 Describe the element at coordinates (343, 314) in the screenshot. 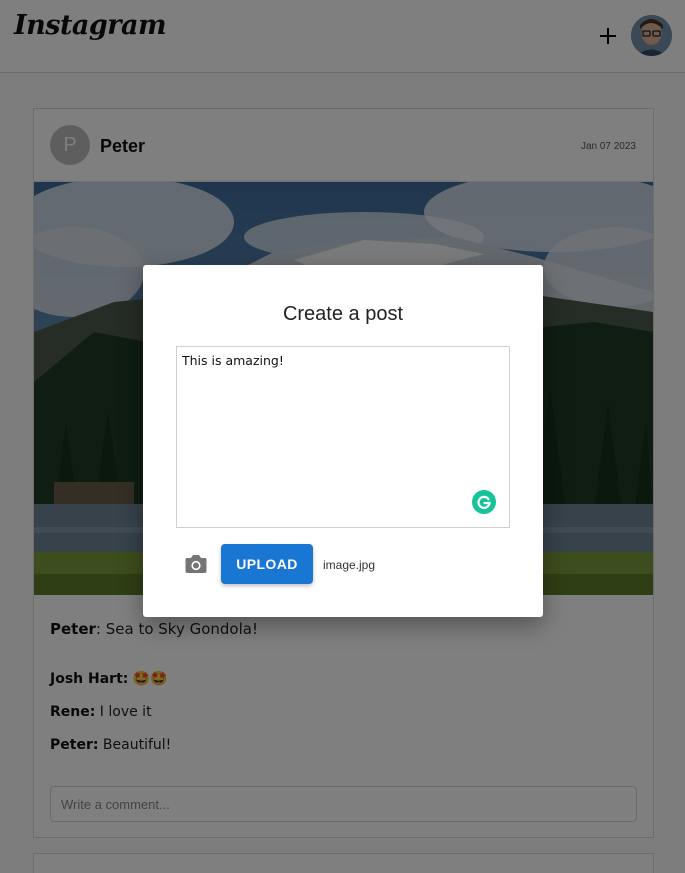

I see `modal-title: Create a post` at that location.